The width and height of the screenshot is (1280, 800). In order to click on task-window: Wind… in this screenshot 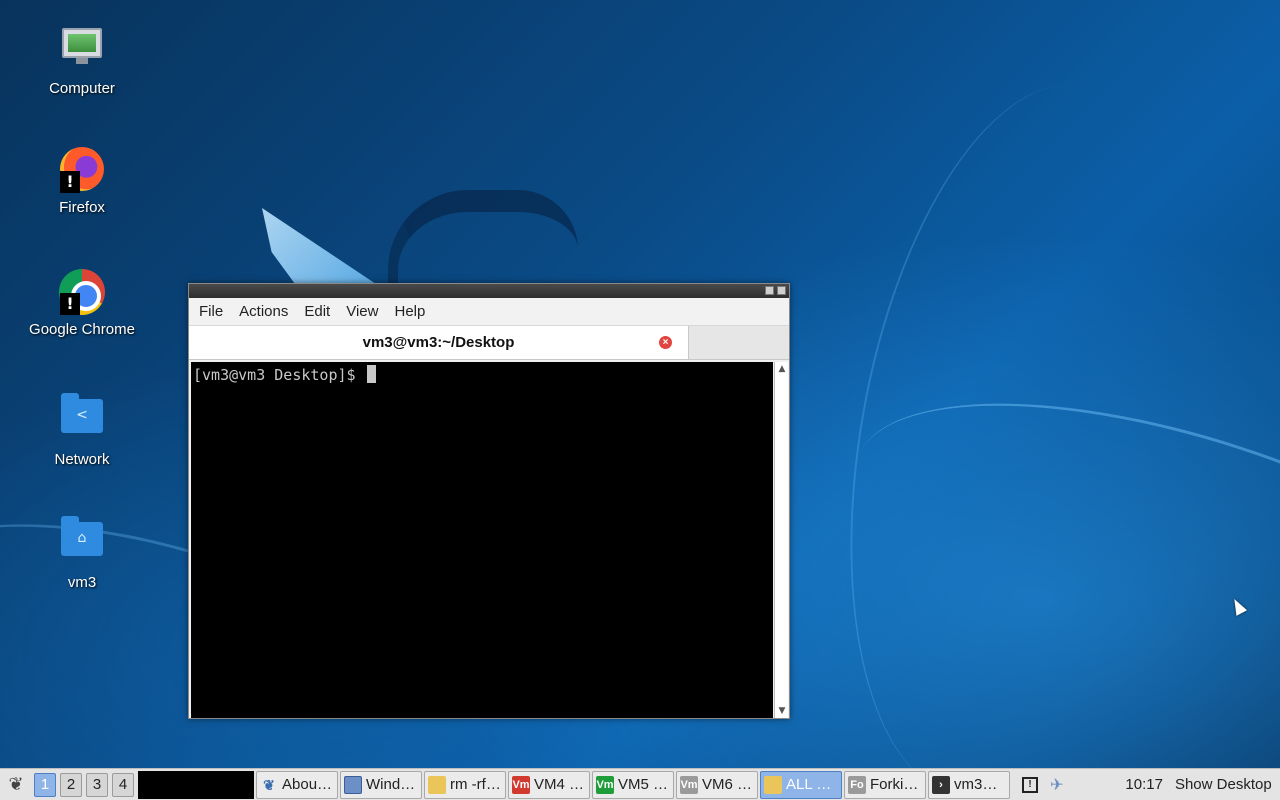, I will do `click(381, 784)`.